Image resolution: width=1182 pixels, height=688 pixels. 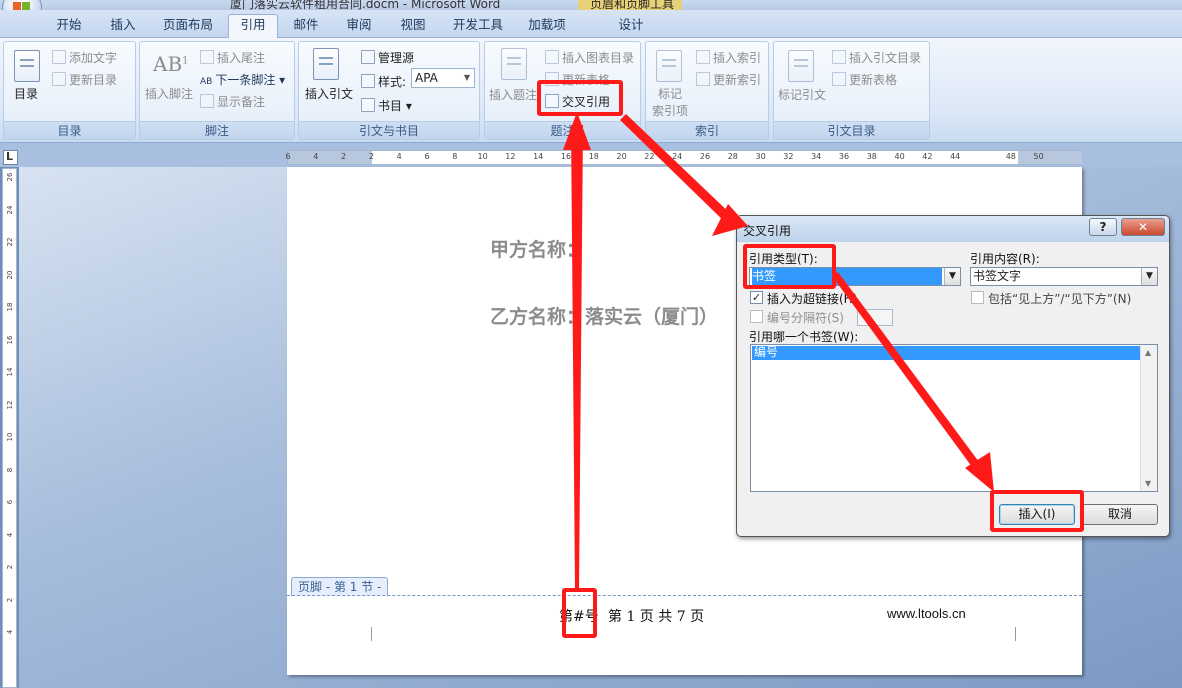 I want to click on arrow-up-head, so click(x=577, y=131).